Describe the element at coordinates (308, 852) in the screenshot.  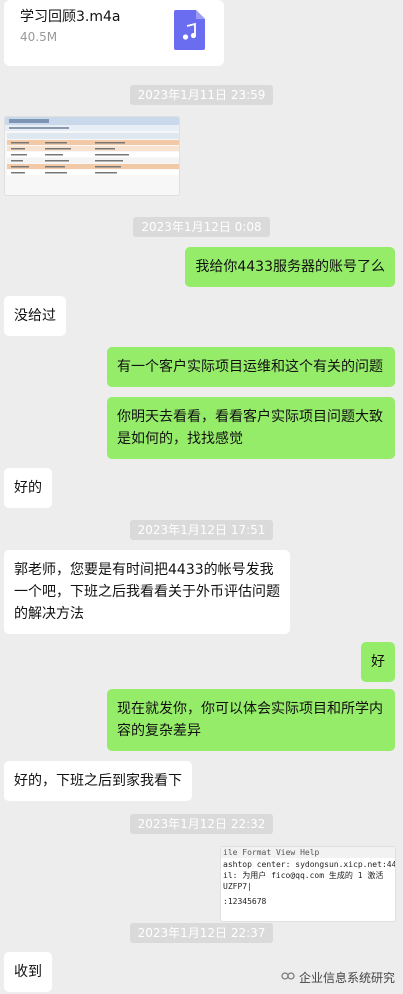
I see `terminal-menu: ile Format View Help` at that location.